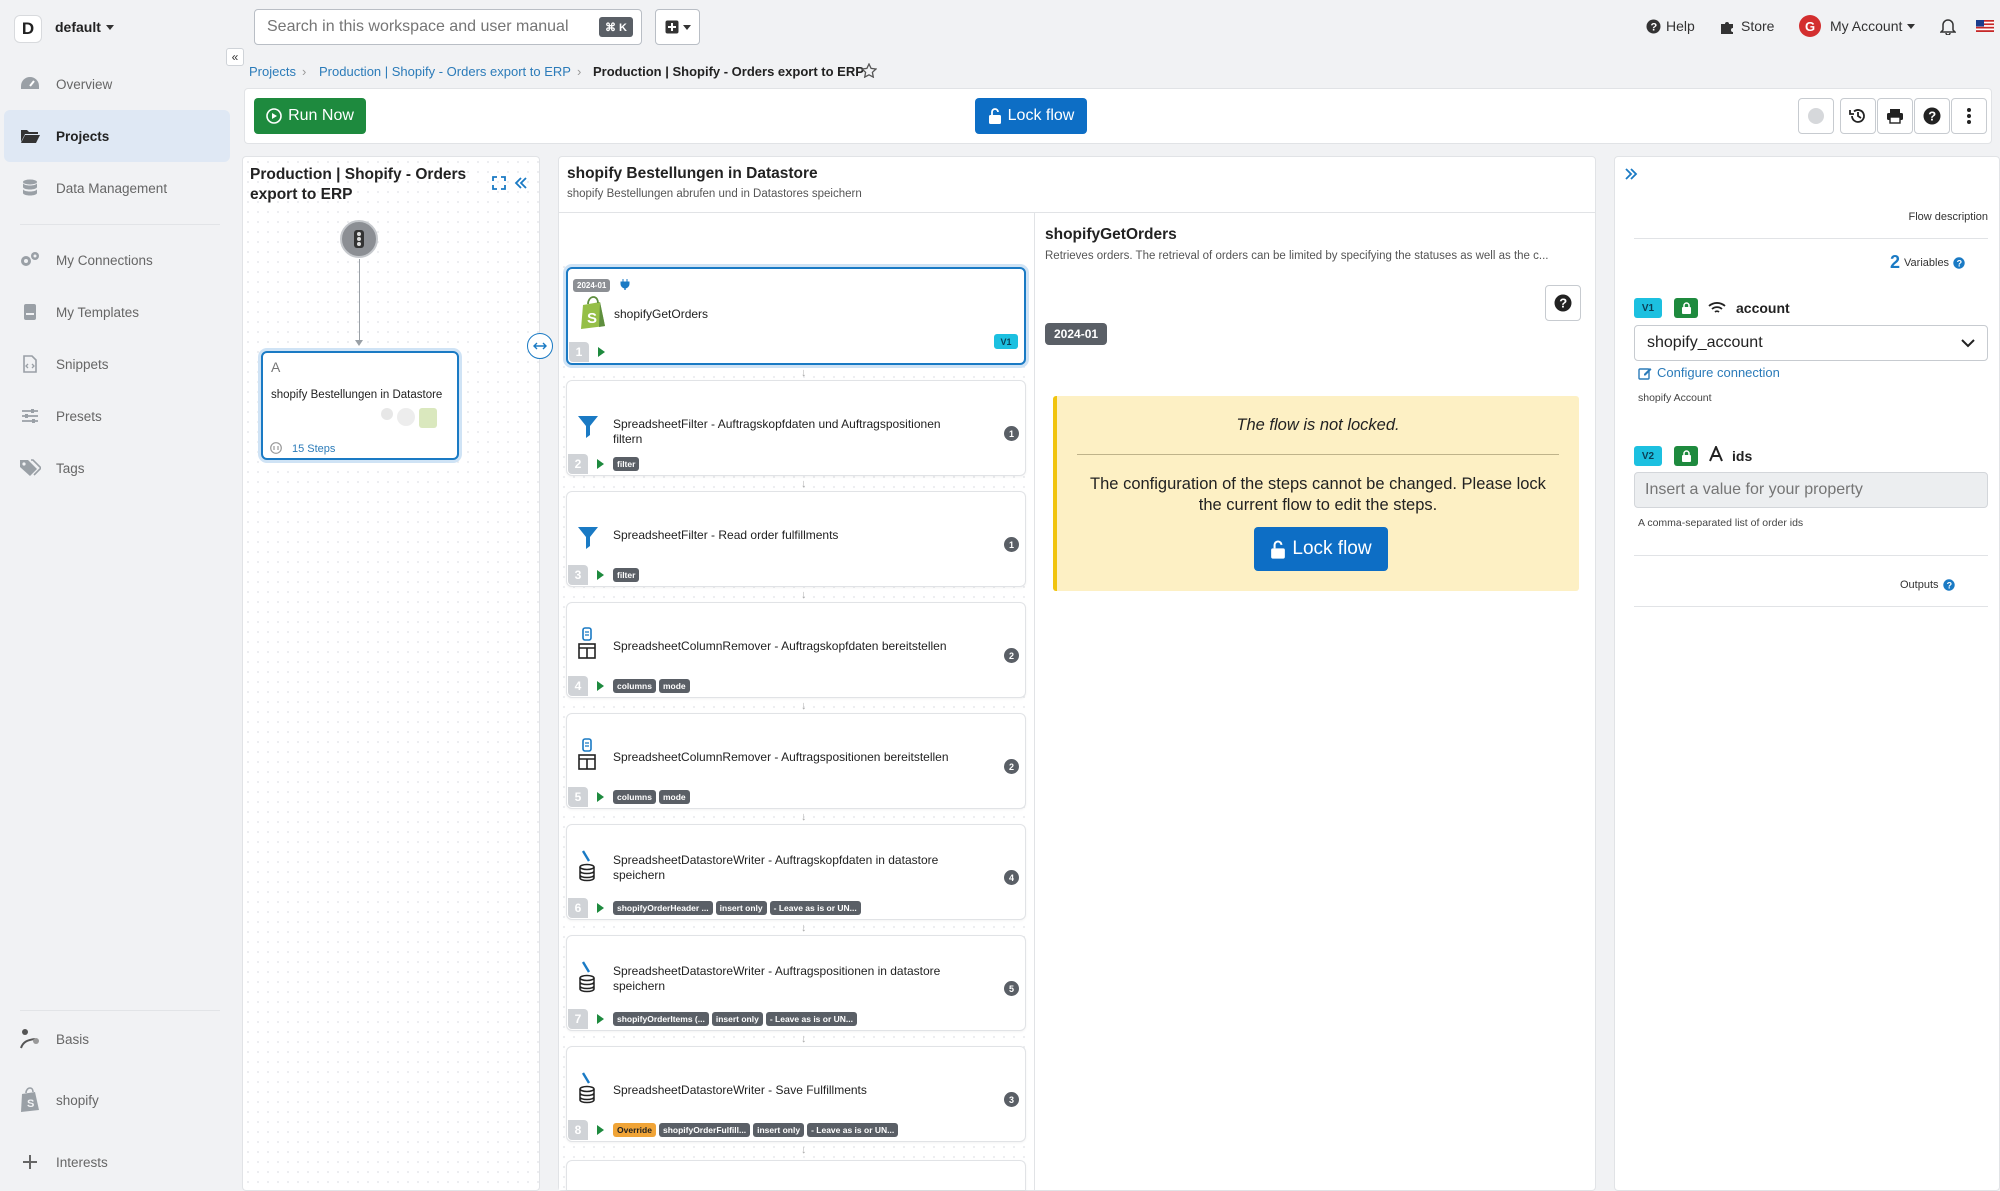 Image resolution: width=2000 pixels, height=1191 pixels. Describe the element at coordinates (1924, 217) in the screenshot. I see `flow-description-label: Flow description` at that location.